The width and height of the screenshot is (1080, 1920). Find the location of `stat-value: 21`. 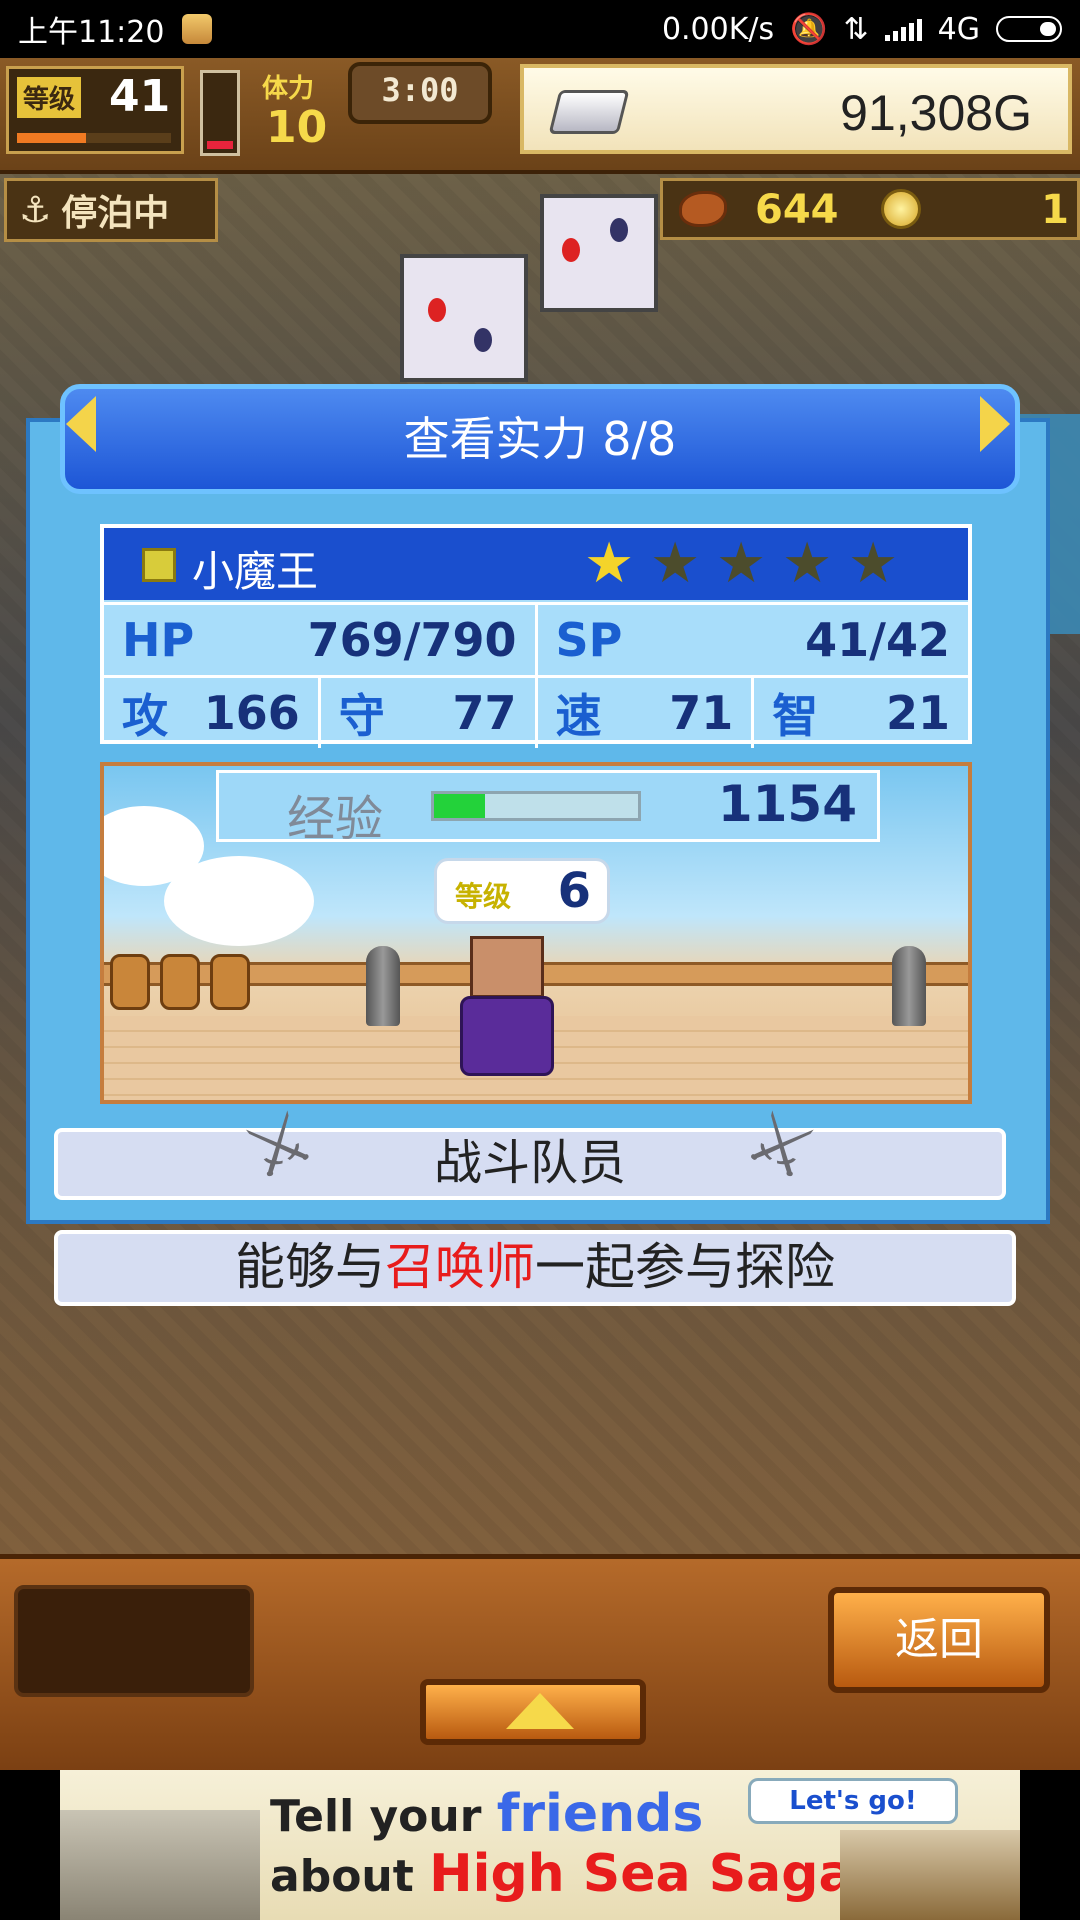

stat-value: 21 is located at coordinates (917, 713).